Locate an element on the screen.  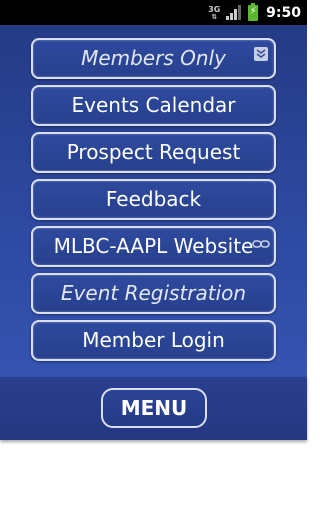
menu-item-label: Member Login is located at coordinates (153, 340).